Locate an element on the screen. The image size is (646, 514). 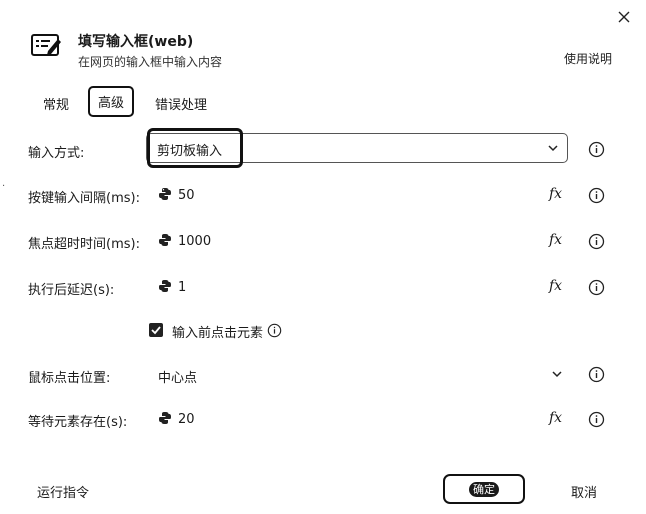
wait-element-field: 20 is located at coordinates (176, 419).